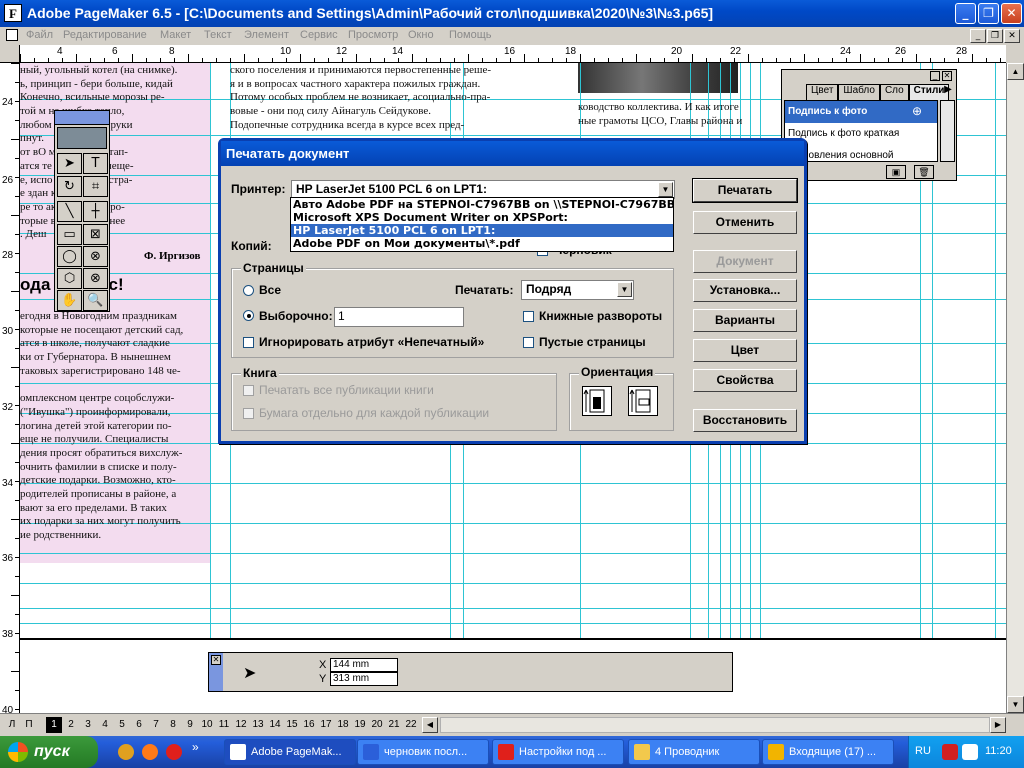 This screenshot has width=1024, height=768. Describe the element at coordinates (364, 665) in the screenshot. I see `x-position-field: 144 mm` at that location.